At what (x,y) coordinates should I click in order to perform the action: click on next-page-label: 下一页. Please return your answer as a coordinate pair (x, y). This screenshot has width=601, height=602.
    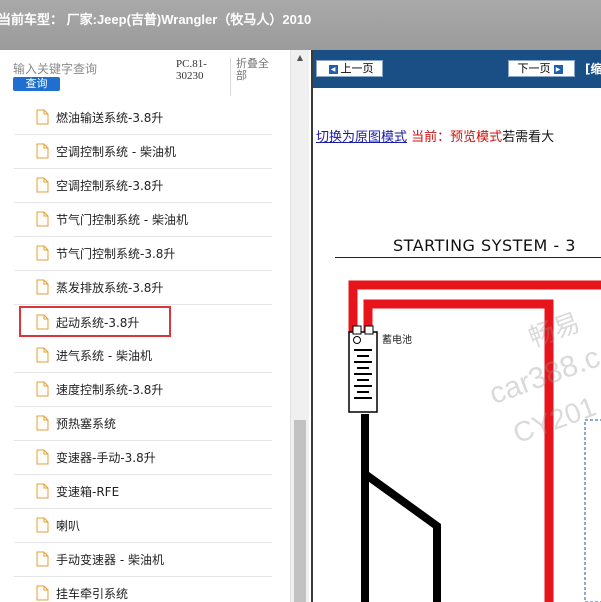
    Looking at the image, I should click on (534, 68).